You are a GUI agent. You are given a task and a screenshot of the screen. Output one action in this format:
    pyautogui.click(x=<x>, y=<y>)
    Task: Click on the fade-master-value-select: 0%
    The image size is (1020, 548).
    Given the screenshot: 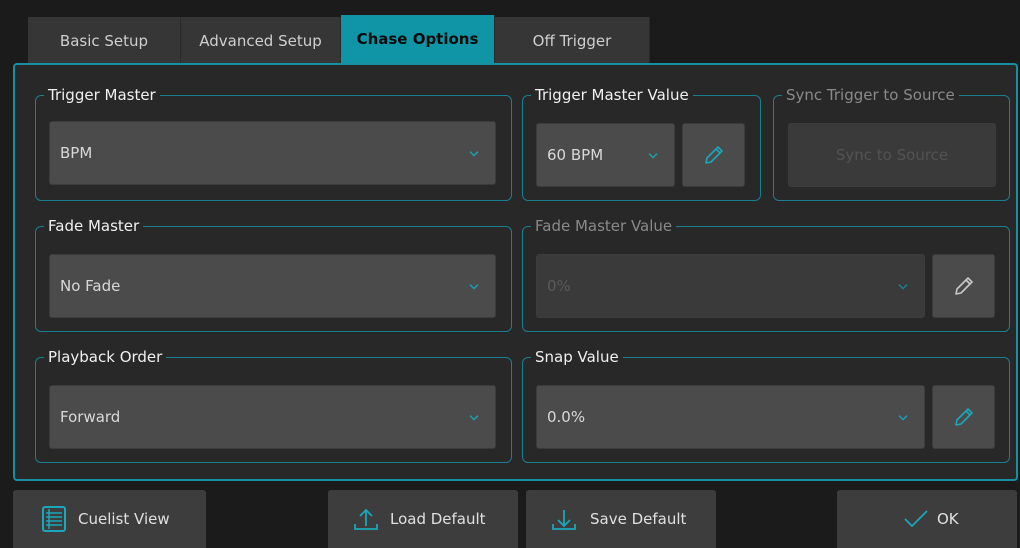 What is the action you would take?
    pyautogui.click(x=730, y=286)
    